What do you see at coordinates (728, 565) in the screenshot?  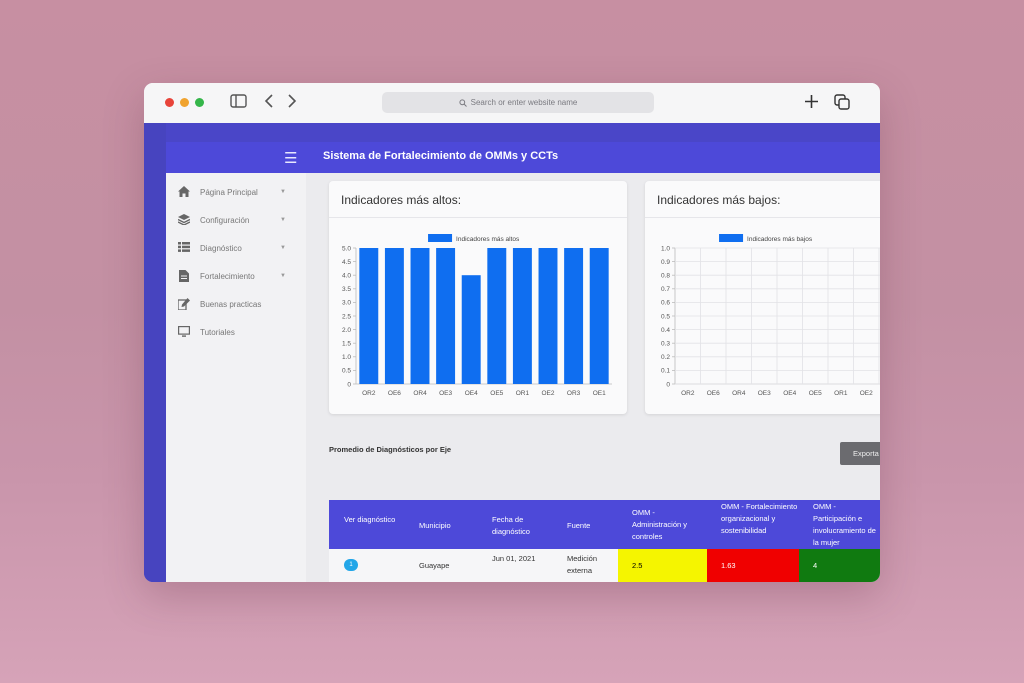 I see `cell-value: 1.63` at bounding box center [728, 565].